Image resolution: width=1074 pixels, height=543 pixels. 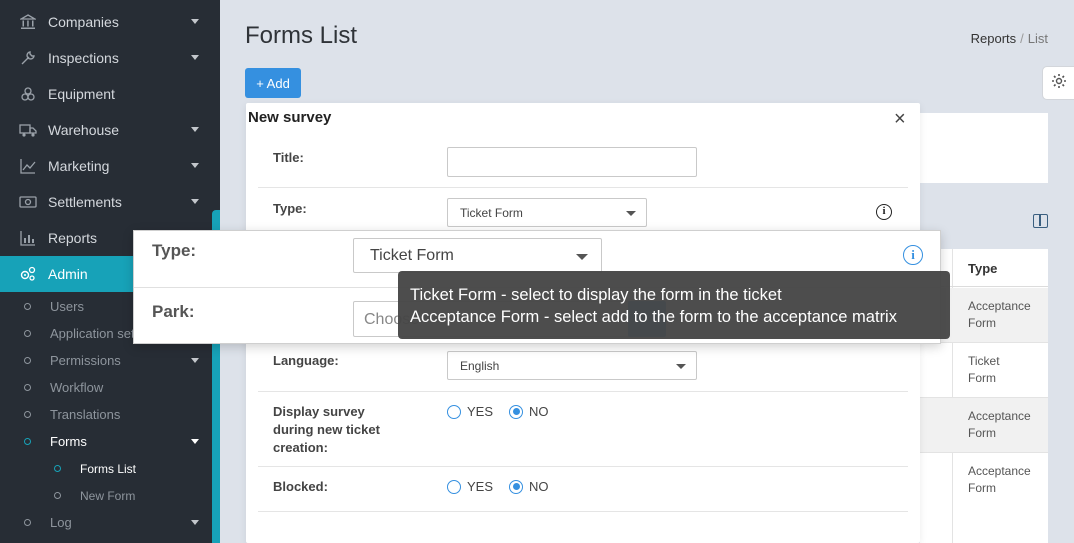 What do you see at coordinates (85, 360) in the screenshot?
I see `sidebar-subitem-label: Permissions` at bounding box center [85, 360].